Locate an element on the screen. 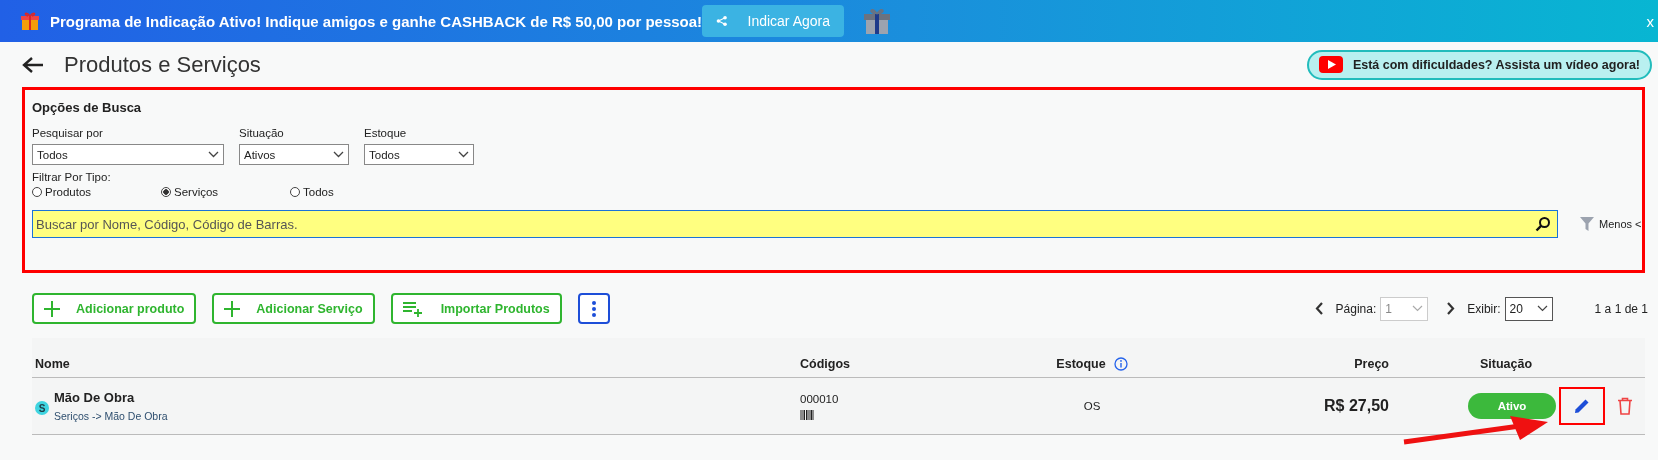  back-arrow-icon is located at coordinates (33, 64).